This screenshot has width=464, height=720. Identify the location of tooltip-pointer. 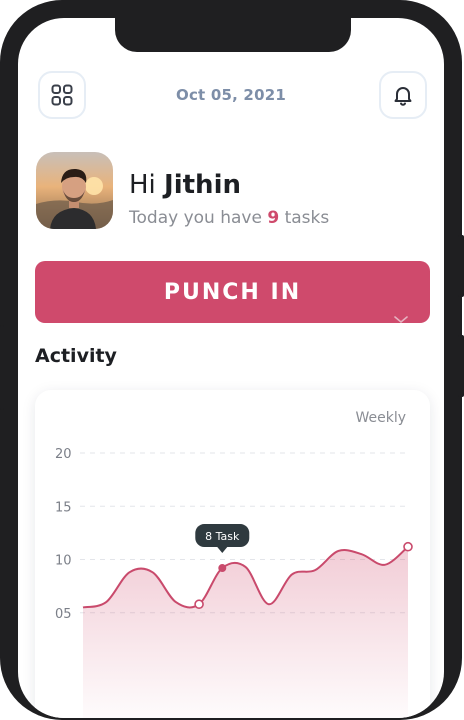
(222, 550).